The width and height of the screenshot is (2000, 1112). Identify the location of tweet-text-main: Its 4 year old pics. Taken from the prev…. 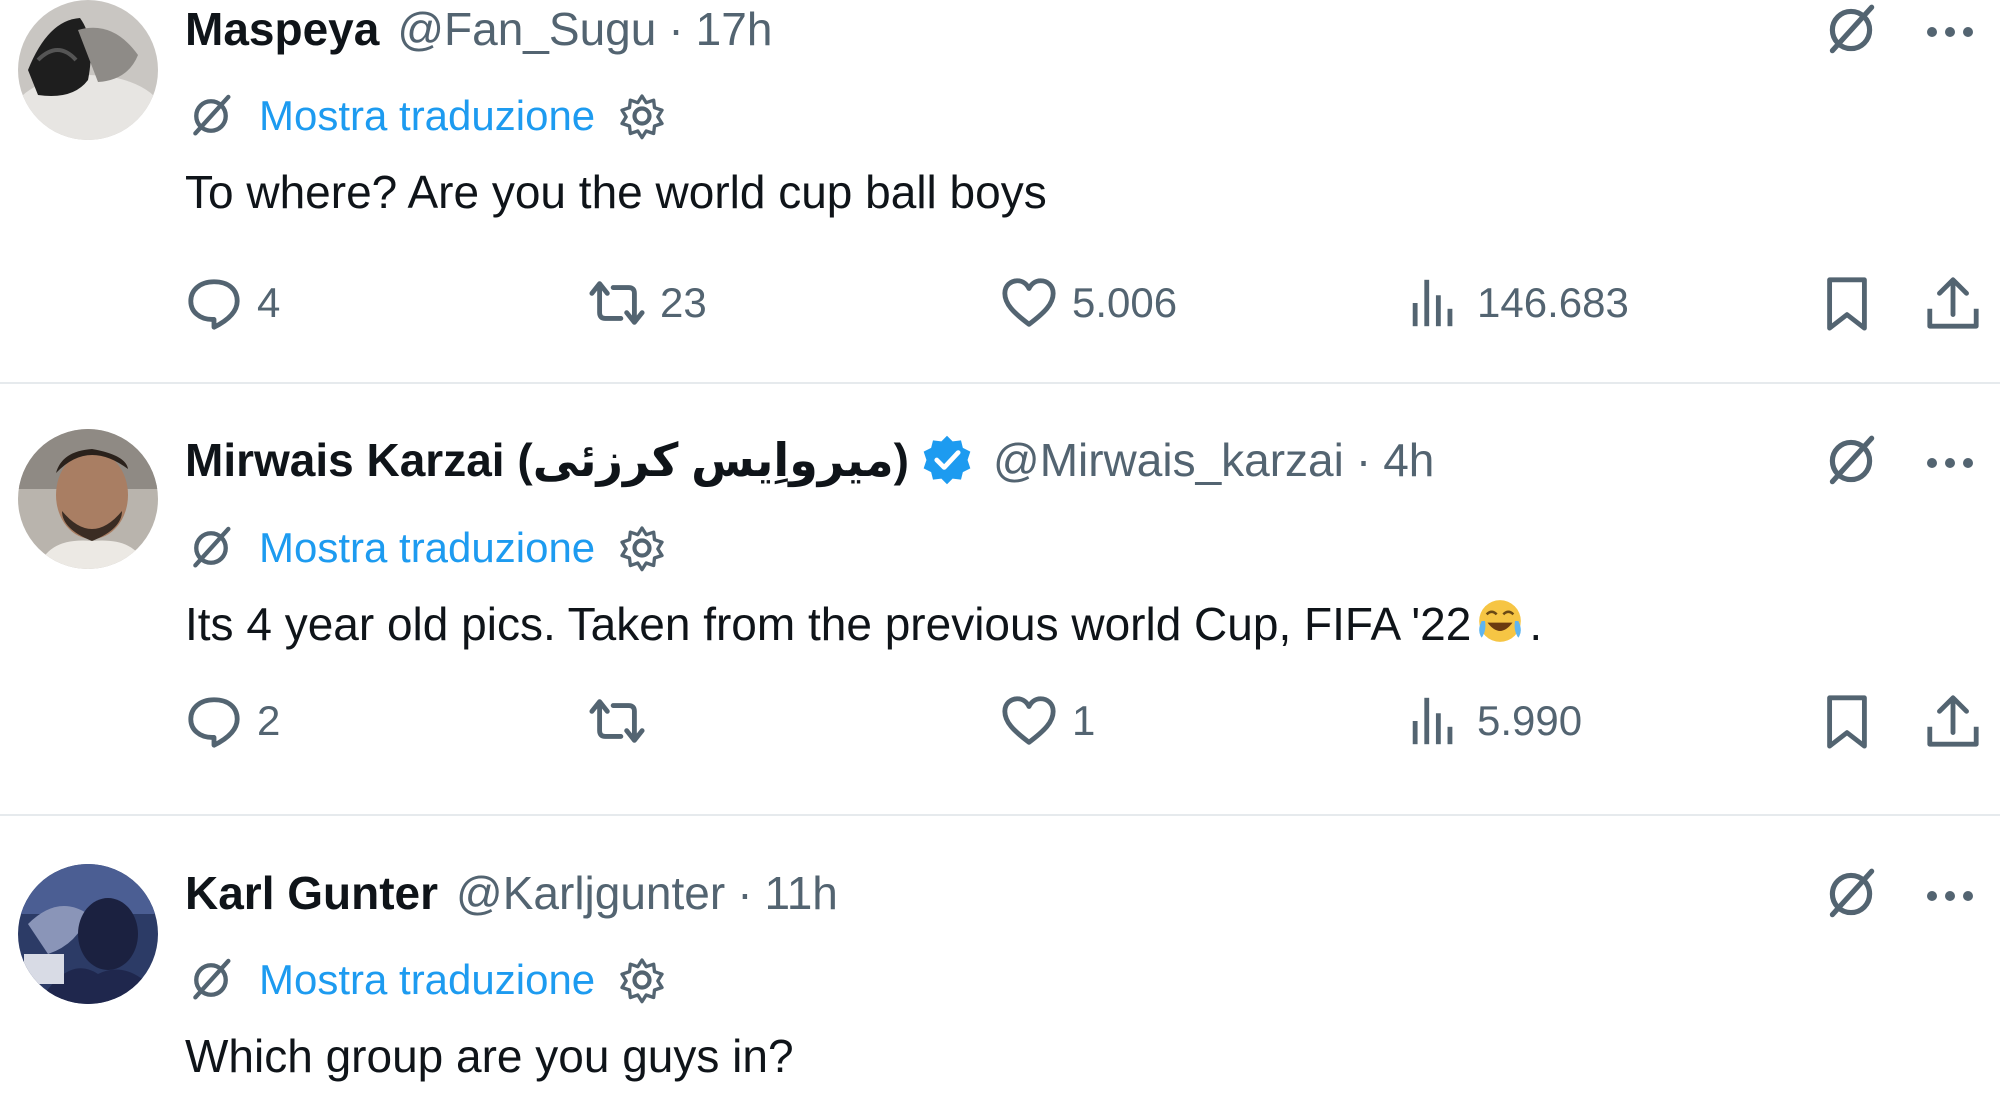
(828, 624).